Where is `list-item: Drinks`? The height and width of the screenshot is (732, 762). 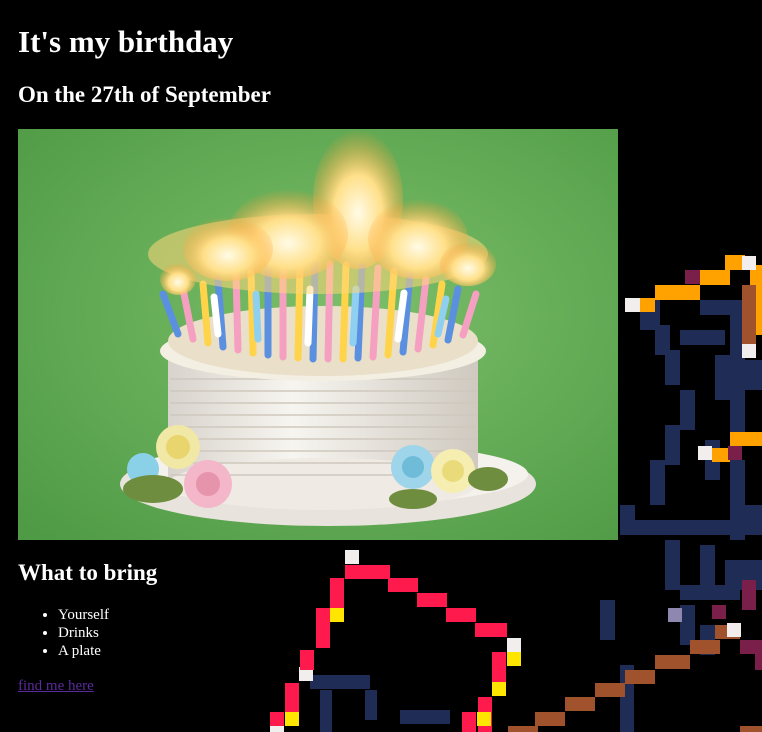 list-item: Drinks is located at coordinates (83, 633).